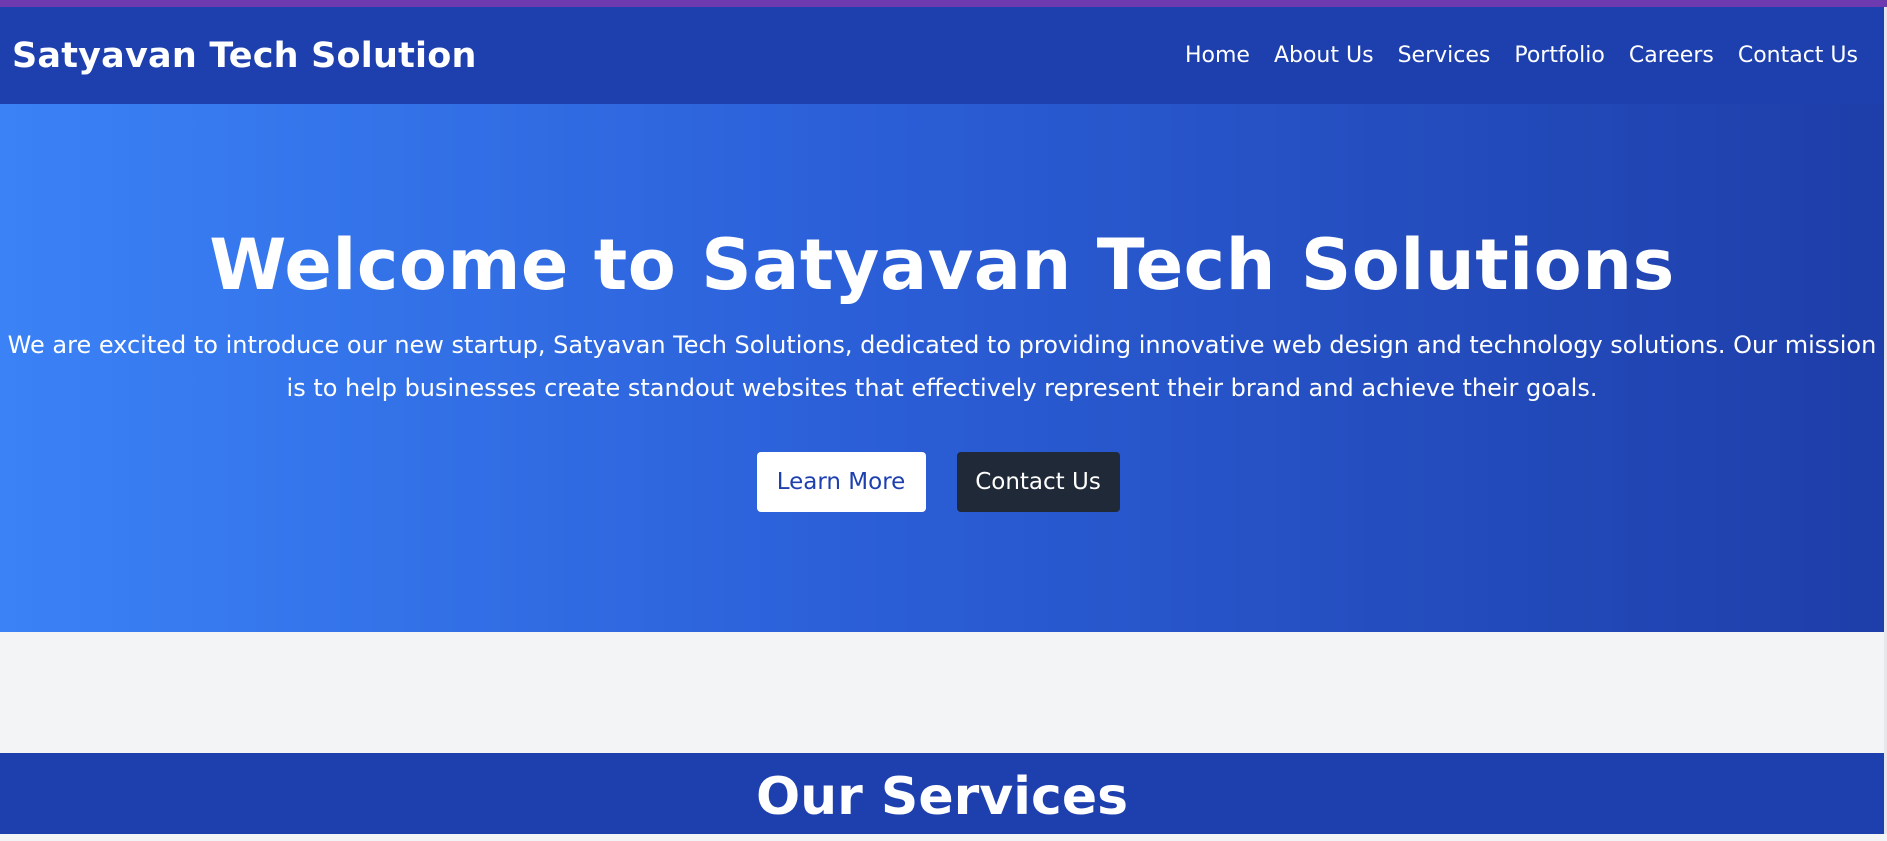 This screenshot has height=841, width=1887. Describe the element at coordinates (1798, 55) in the screenshot. I see `nav-link-contact-us: Contact Us` at that location.